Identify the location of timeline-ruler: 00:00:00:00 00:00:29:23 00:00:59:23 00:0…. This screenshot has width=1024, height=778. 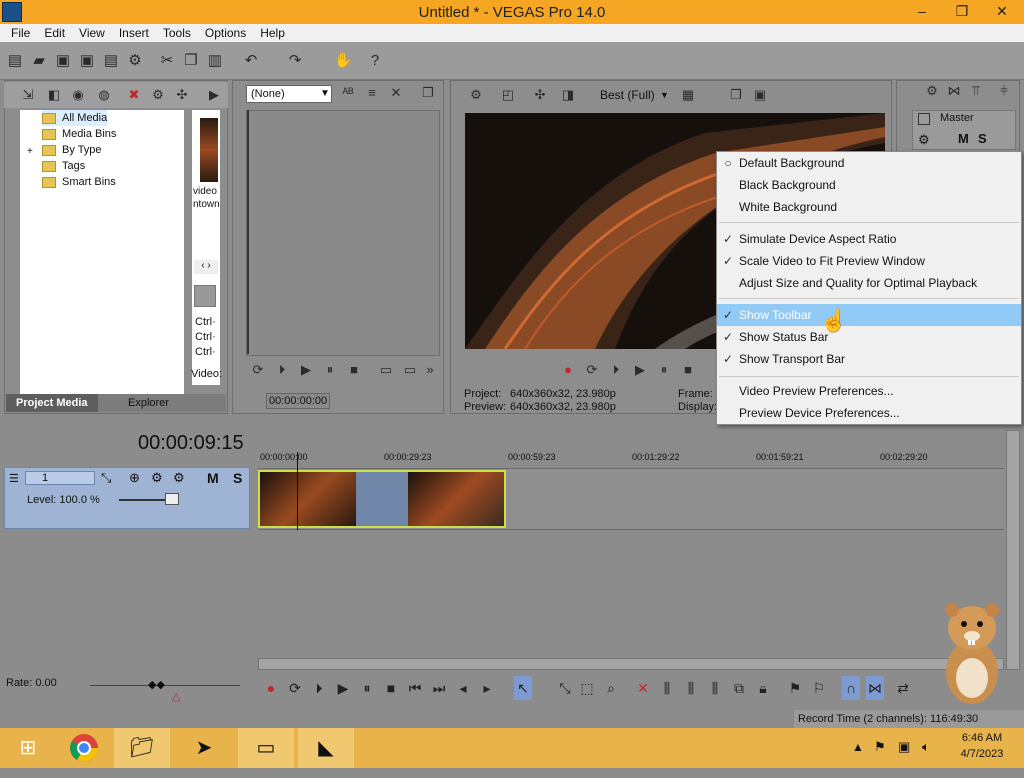
(631, 459).